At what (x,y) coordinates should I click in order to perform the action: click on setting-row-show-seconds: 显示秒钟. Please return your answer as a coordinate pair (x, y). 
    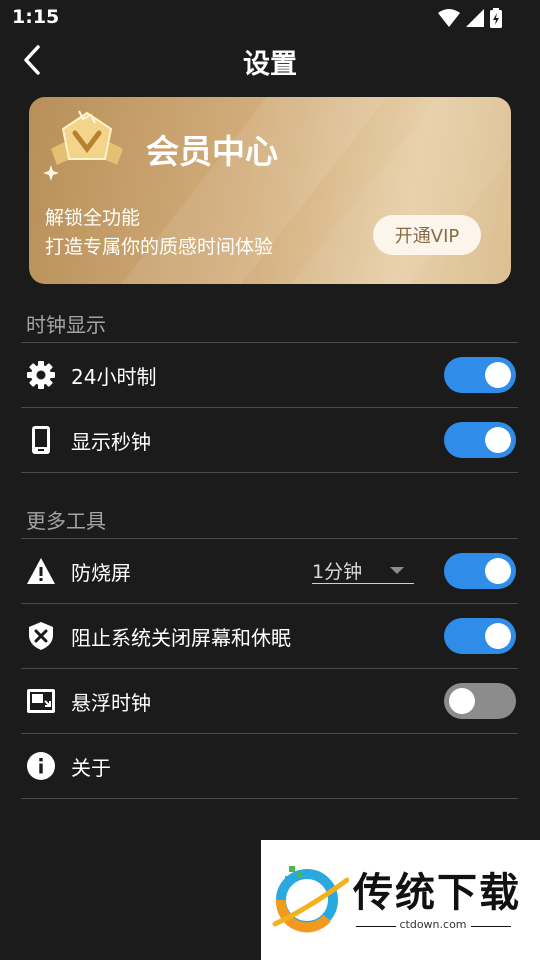
    Looking at the image, I should click on (269, 440).